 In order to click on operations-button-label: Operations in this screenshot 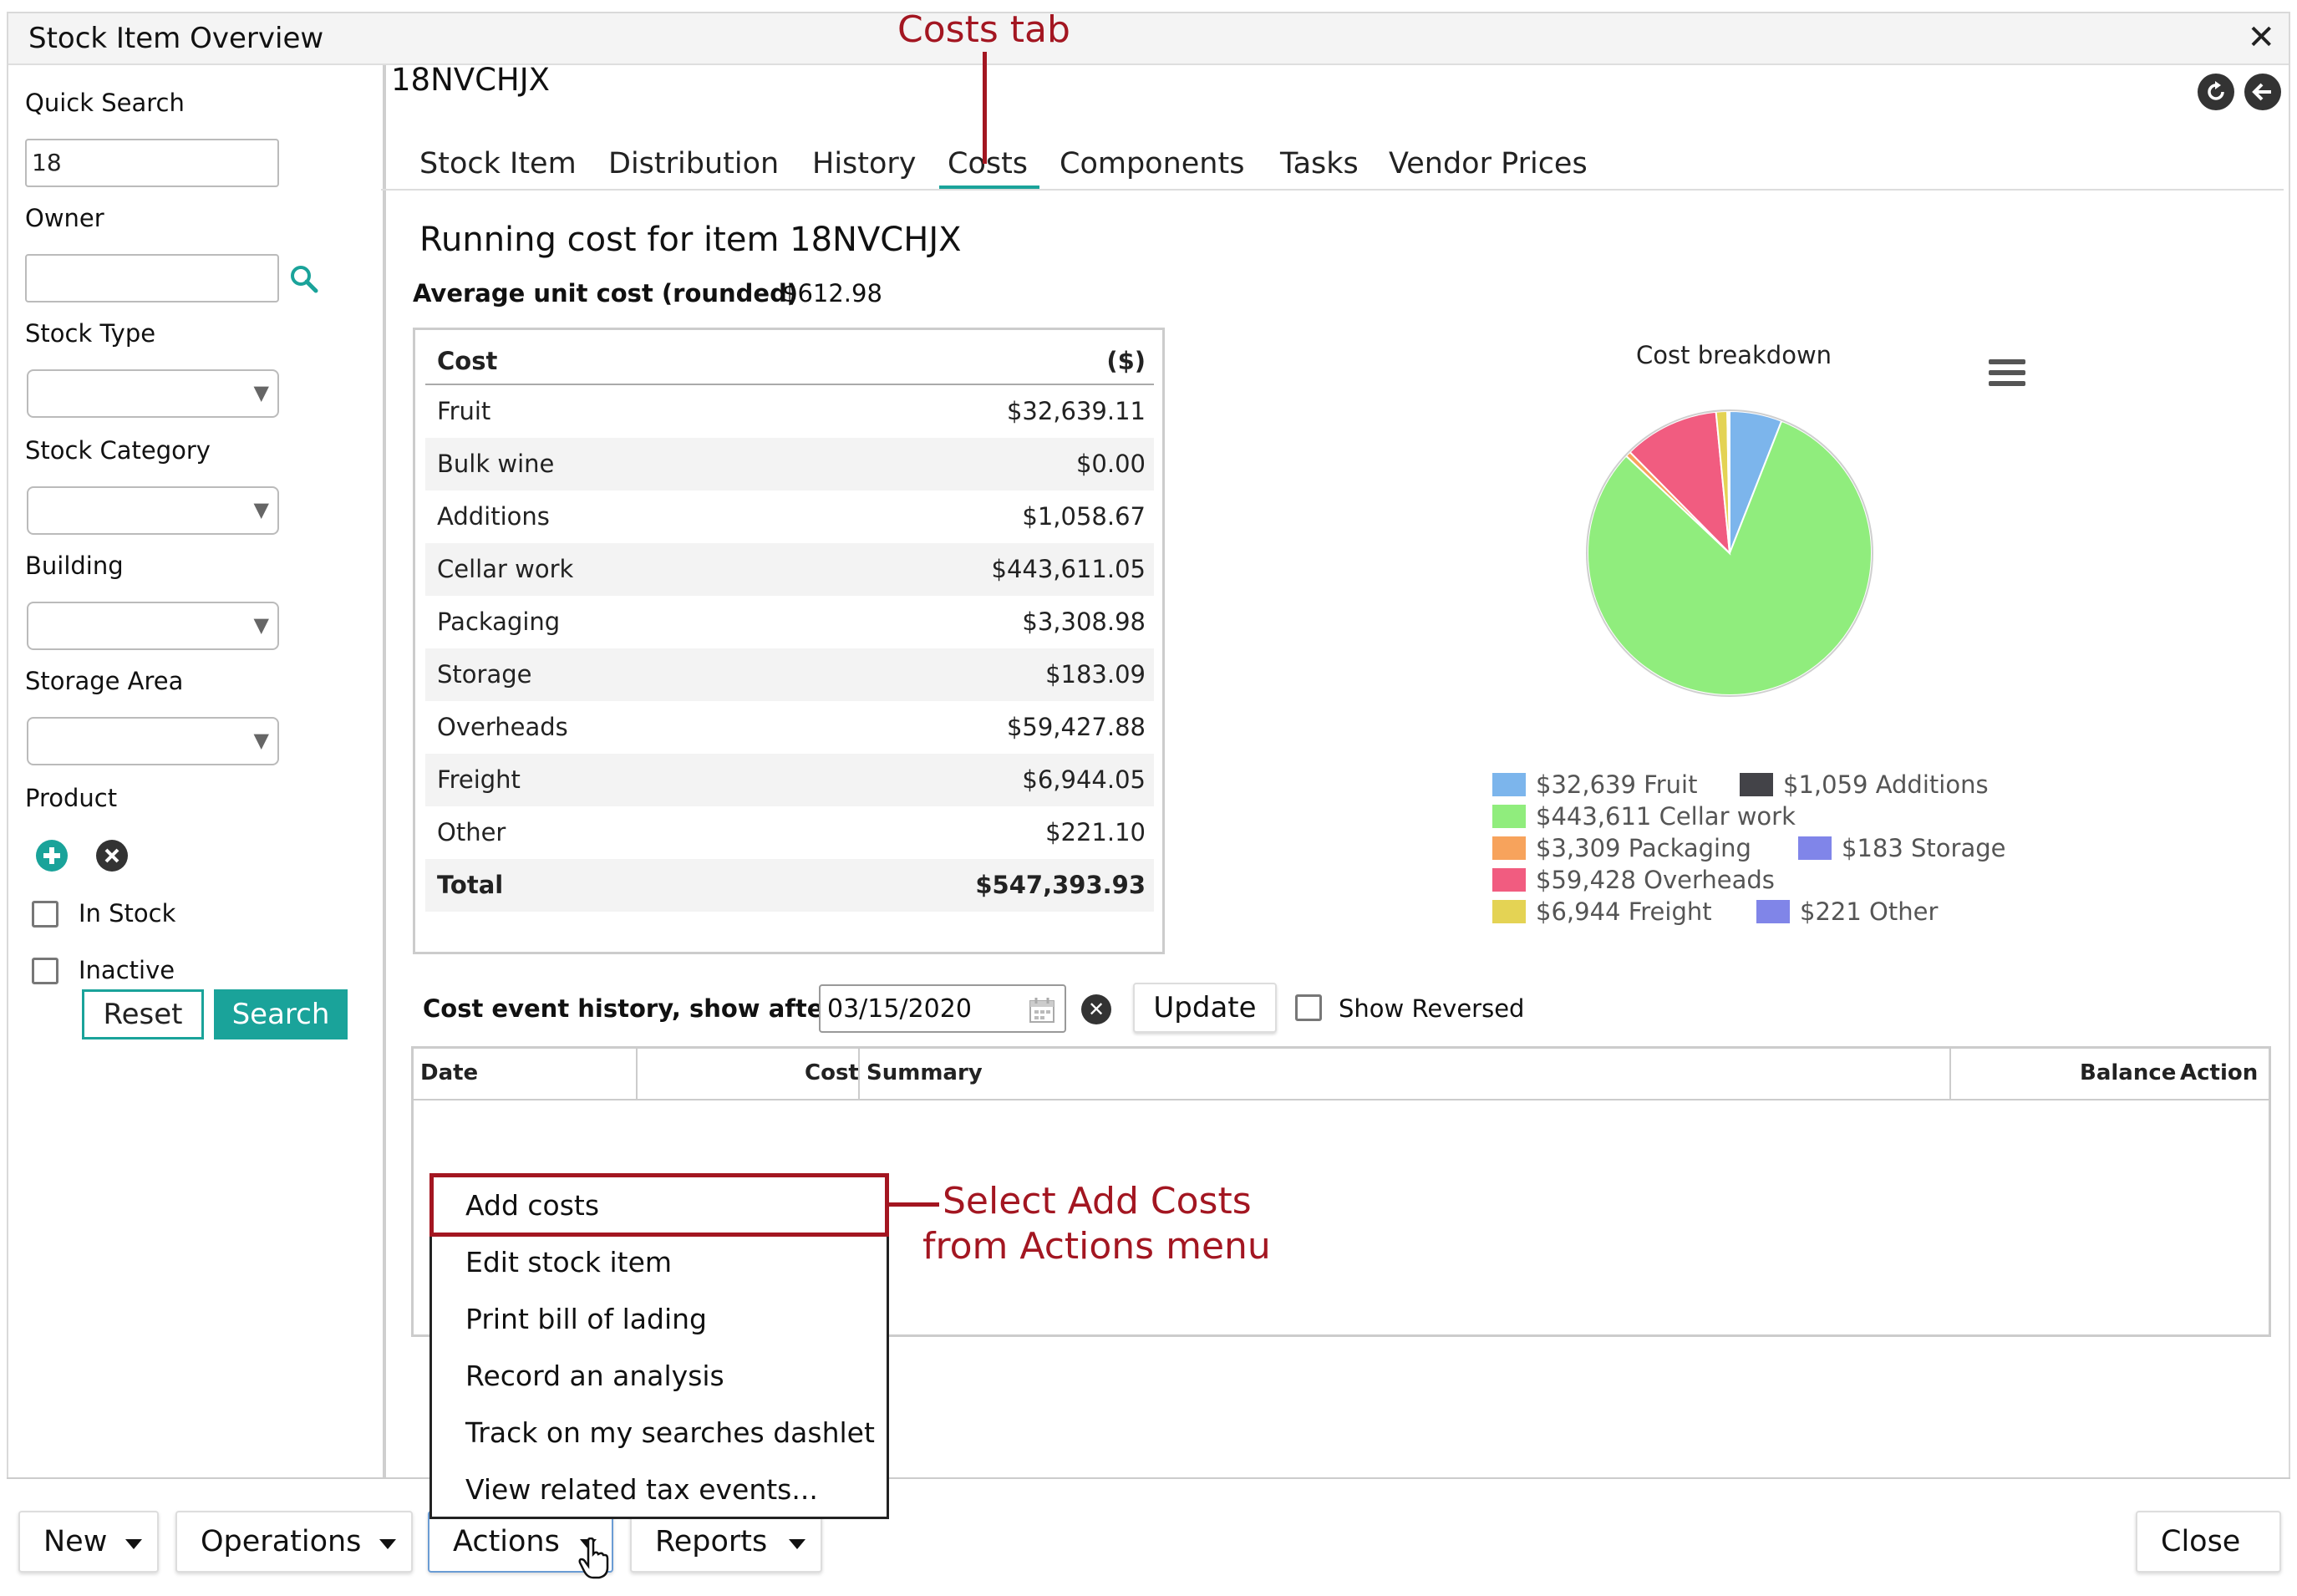, I will do `click(282, 1541)`.